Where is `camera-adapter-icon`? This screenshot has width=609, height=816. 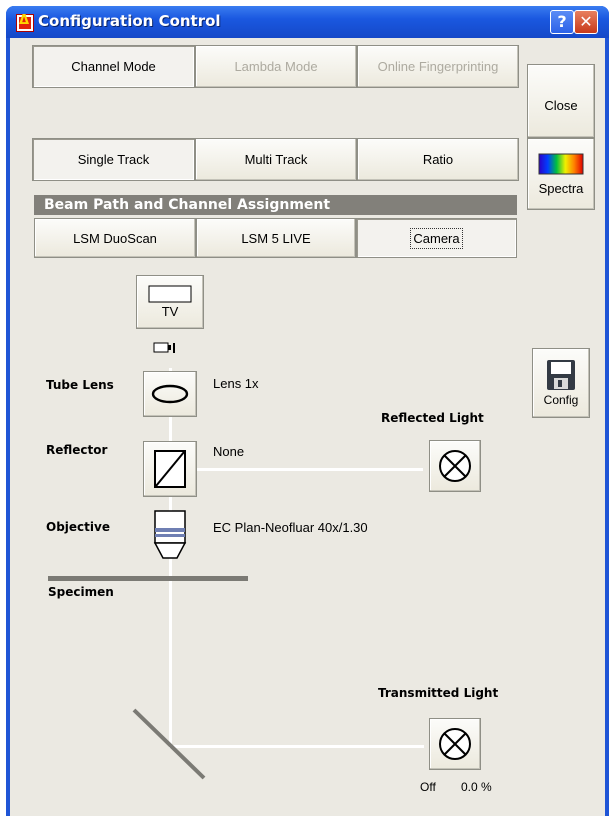 camera-adapter-icon is located at coordinates (164, 347).